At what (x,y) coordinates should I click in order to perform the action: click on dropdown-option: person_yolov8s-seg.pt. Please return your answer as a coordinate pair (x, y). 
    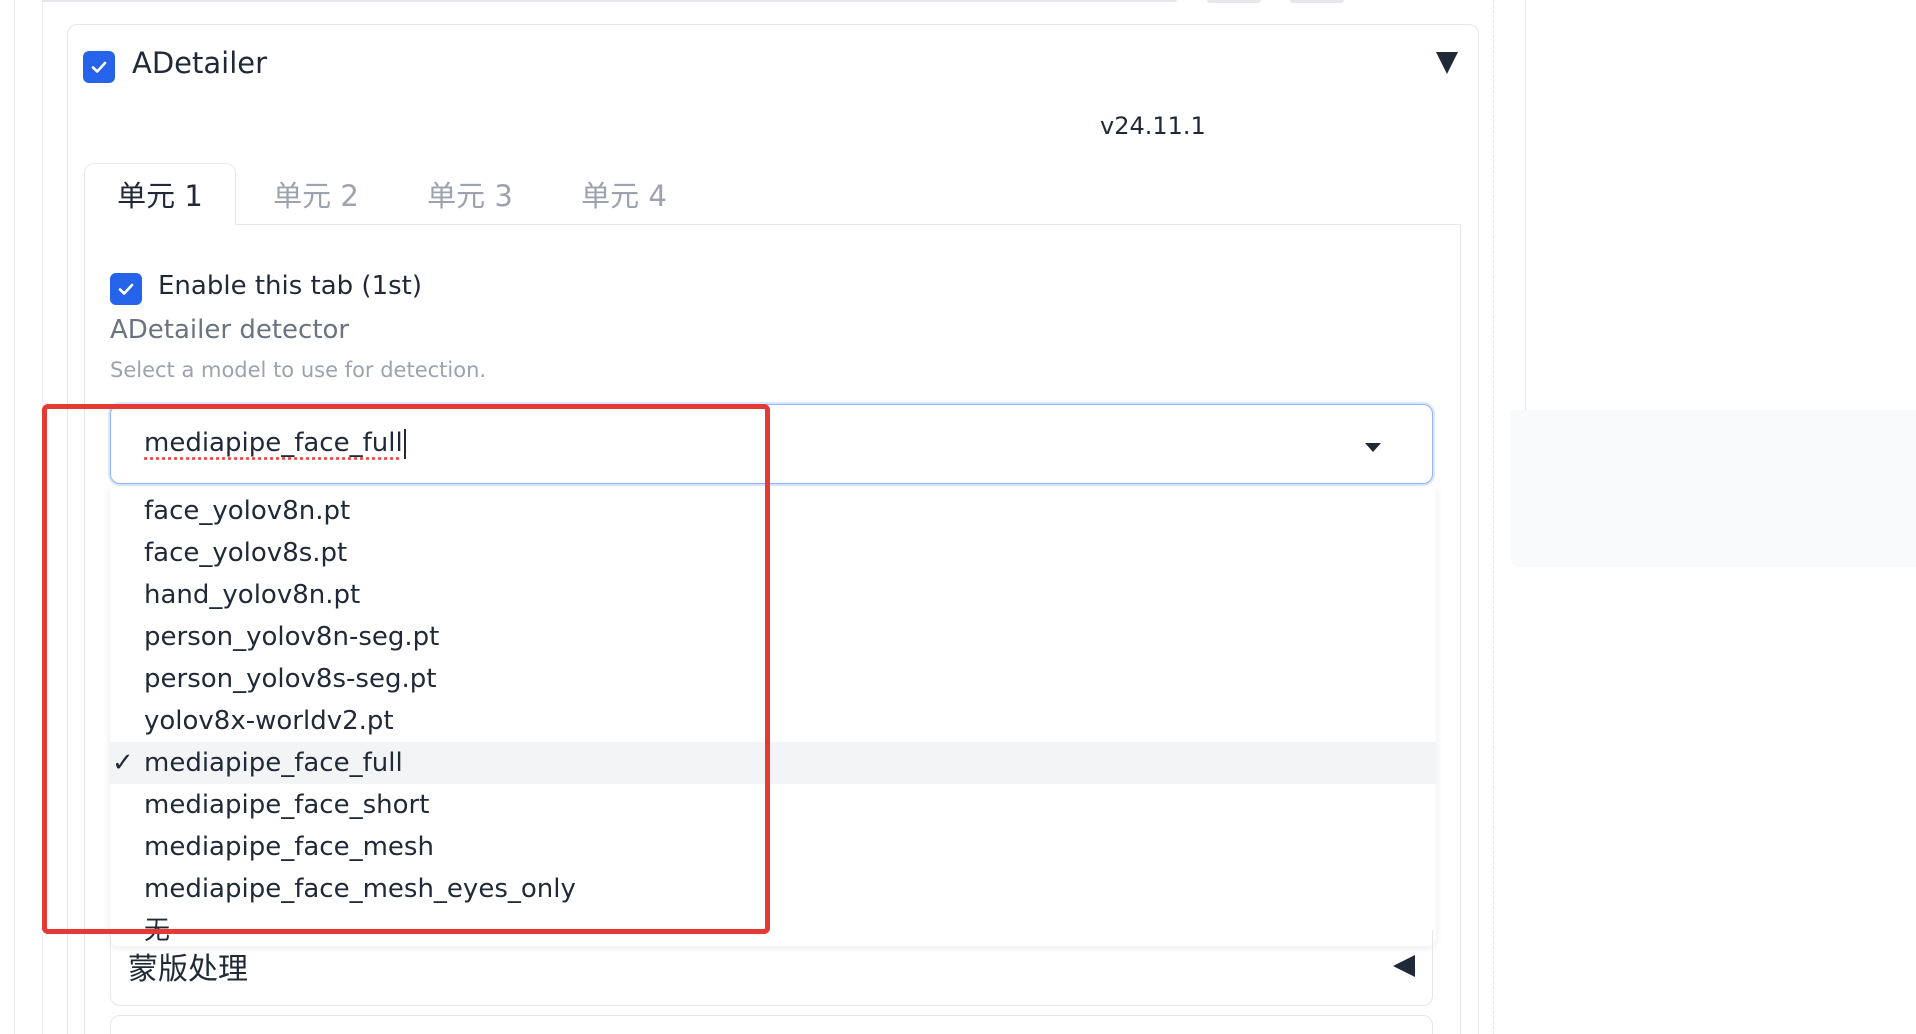
    Looking at the image, I should click on (773, 679).